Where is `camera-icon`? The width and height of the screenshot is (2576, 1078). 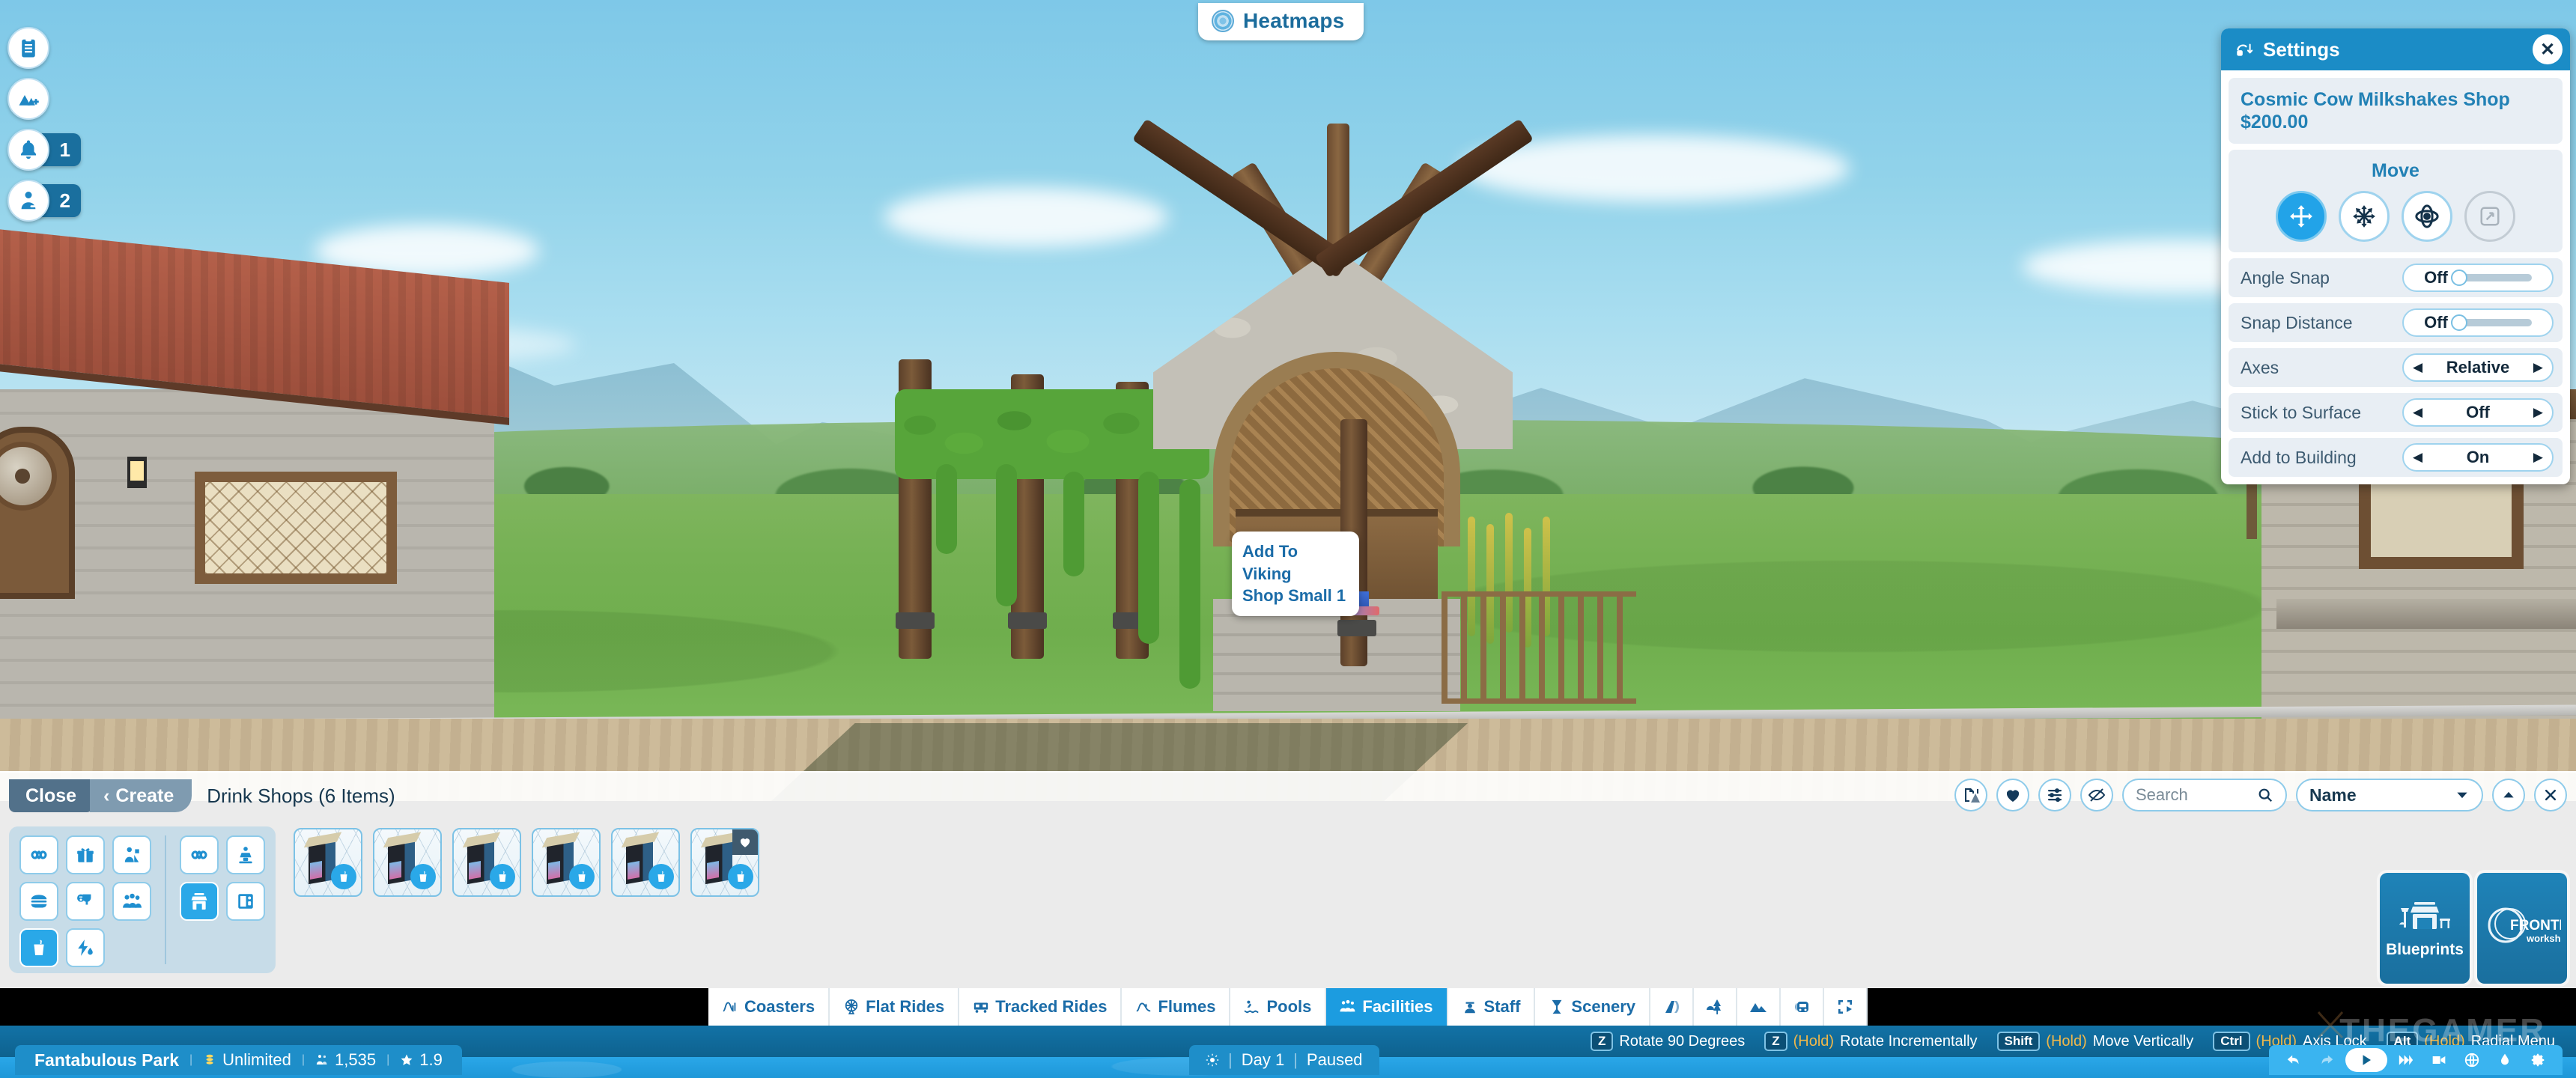 camera-icon is located at coordinates (2439, 1060).